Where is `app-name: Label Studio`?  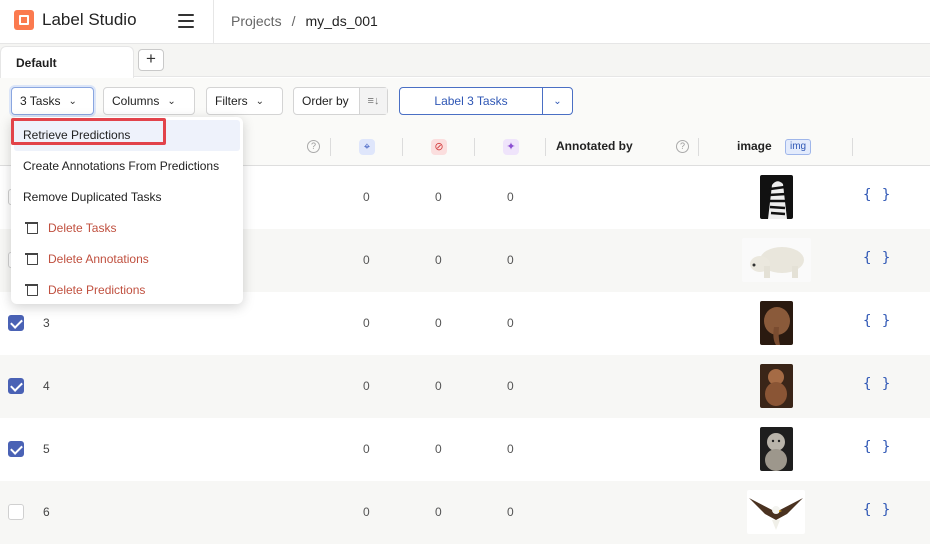
app-name: Label Studio is located at coordinates (89, 19).